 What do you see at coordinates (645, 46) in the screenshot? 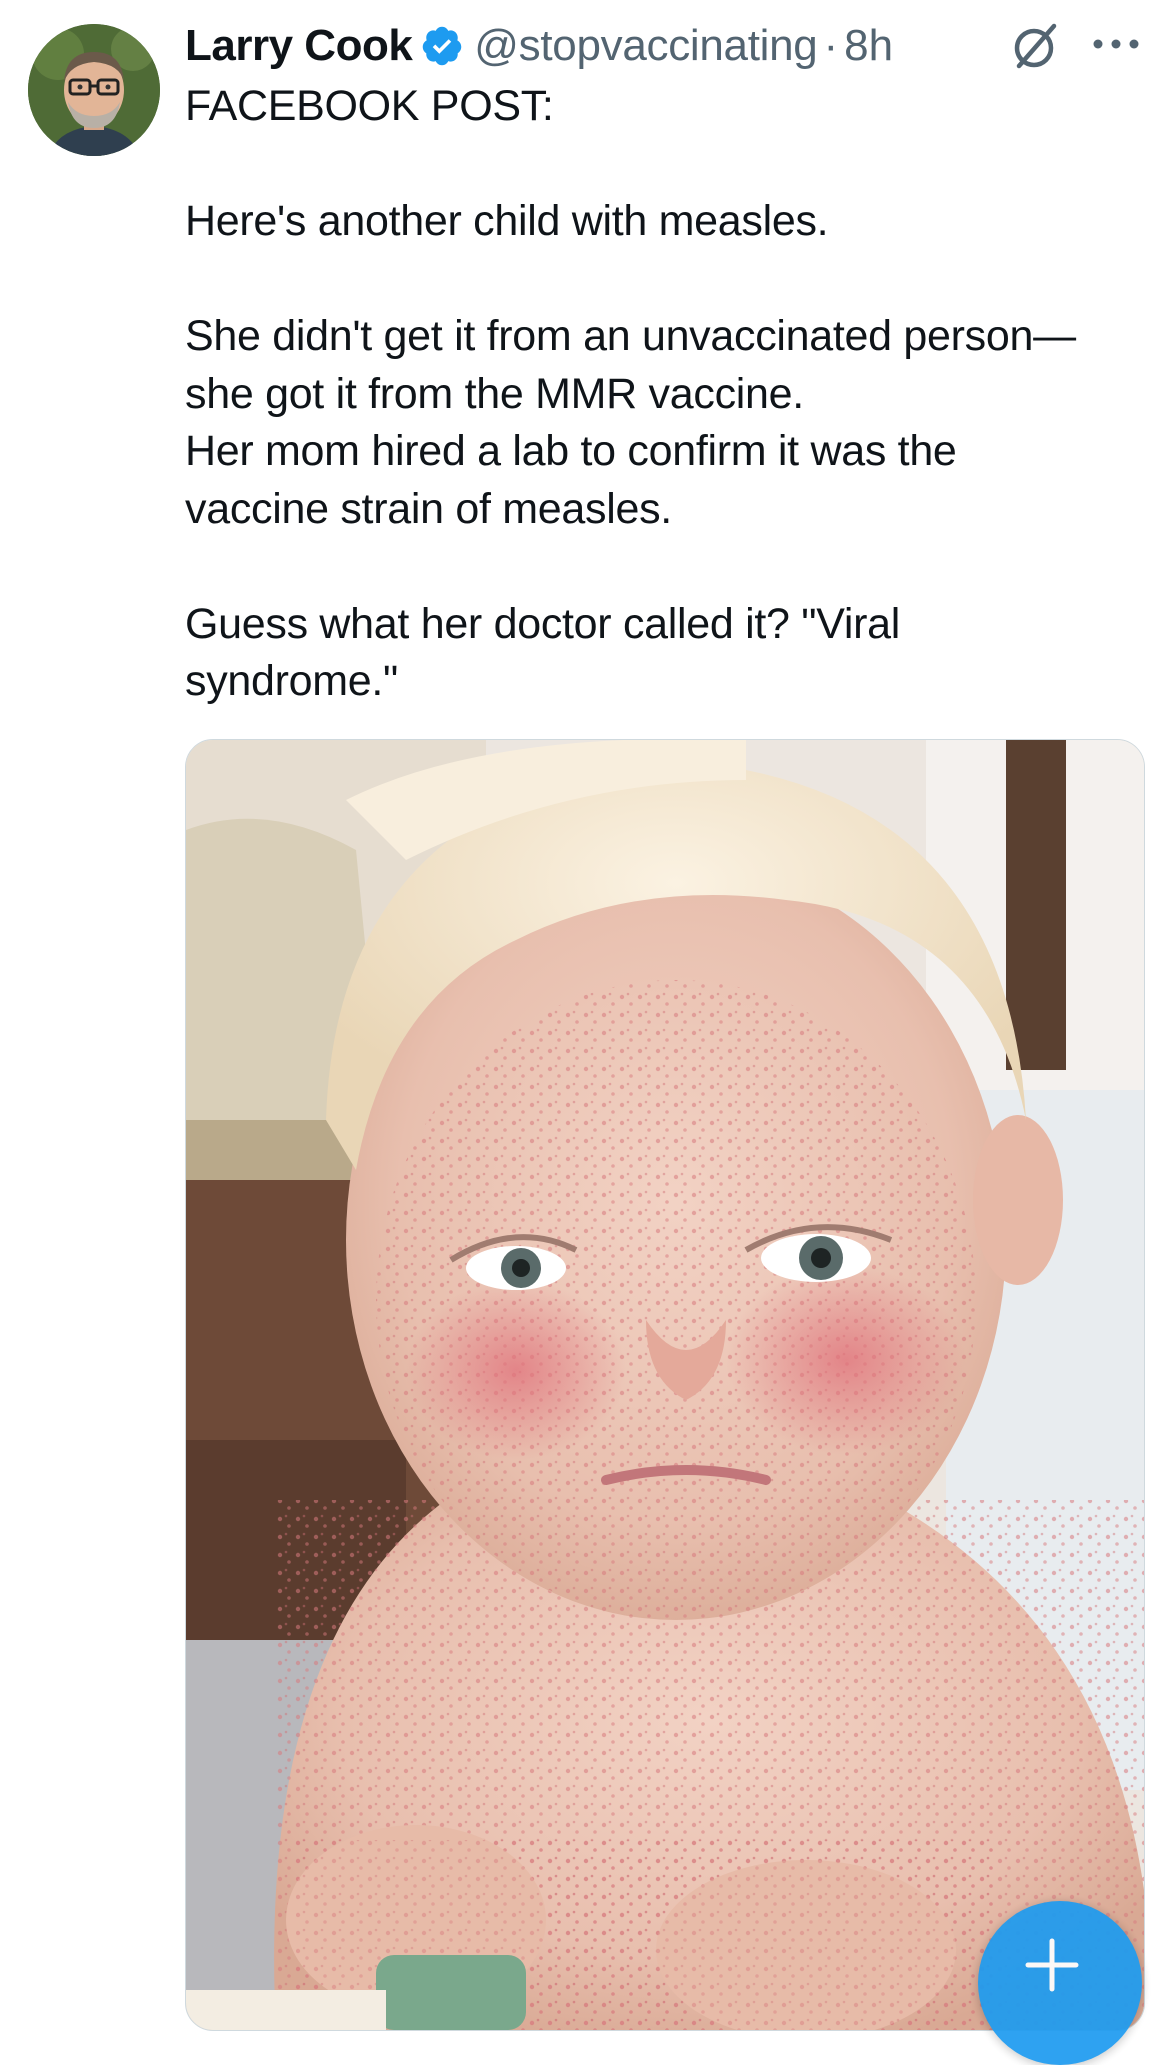
I see `author-handle: @stopvaccinating` at bounding box center [645, 46].